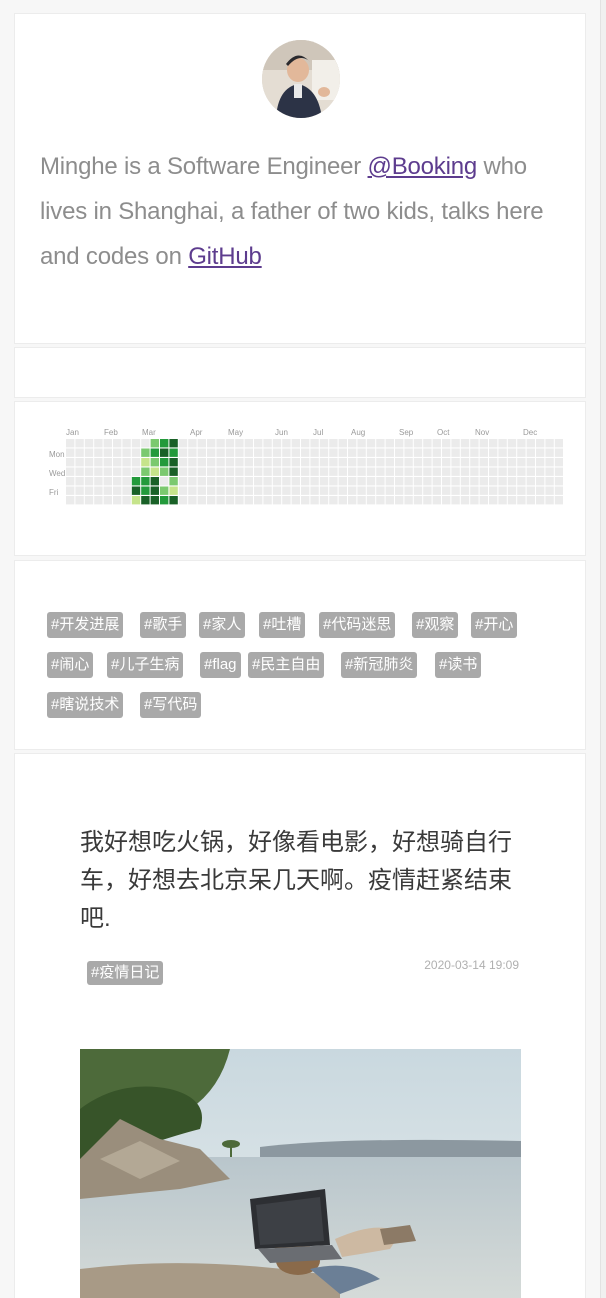 Image resolution: width=606 pixels, height=1298 pixels. What do you see at coordinates (145, 665) in the screenshot?
I see `tag-chip: #儿子生病` at bounding box center [145, 665].